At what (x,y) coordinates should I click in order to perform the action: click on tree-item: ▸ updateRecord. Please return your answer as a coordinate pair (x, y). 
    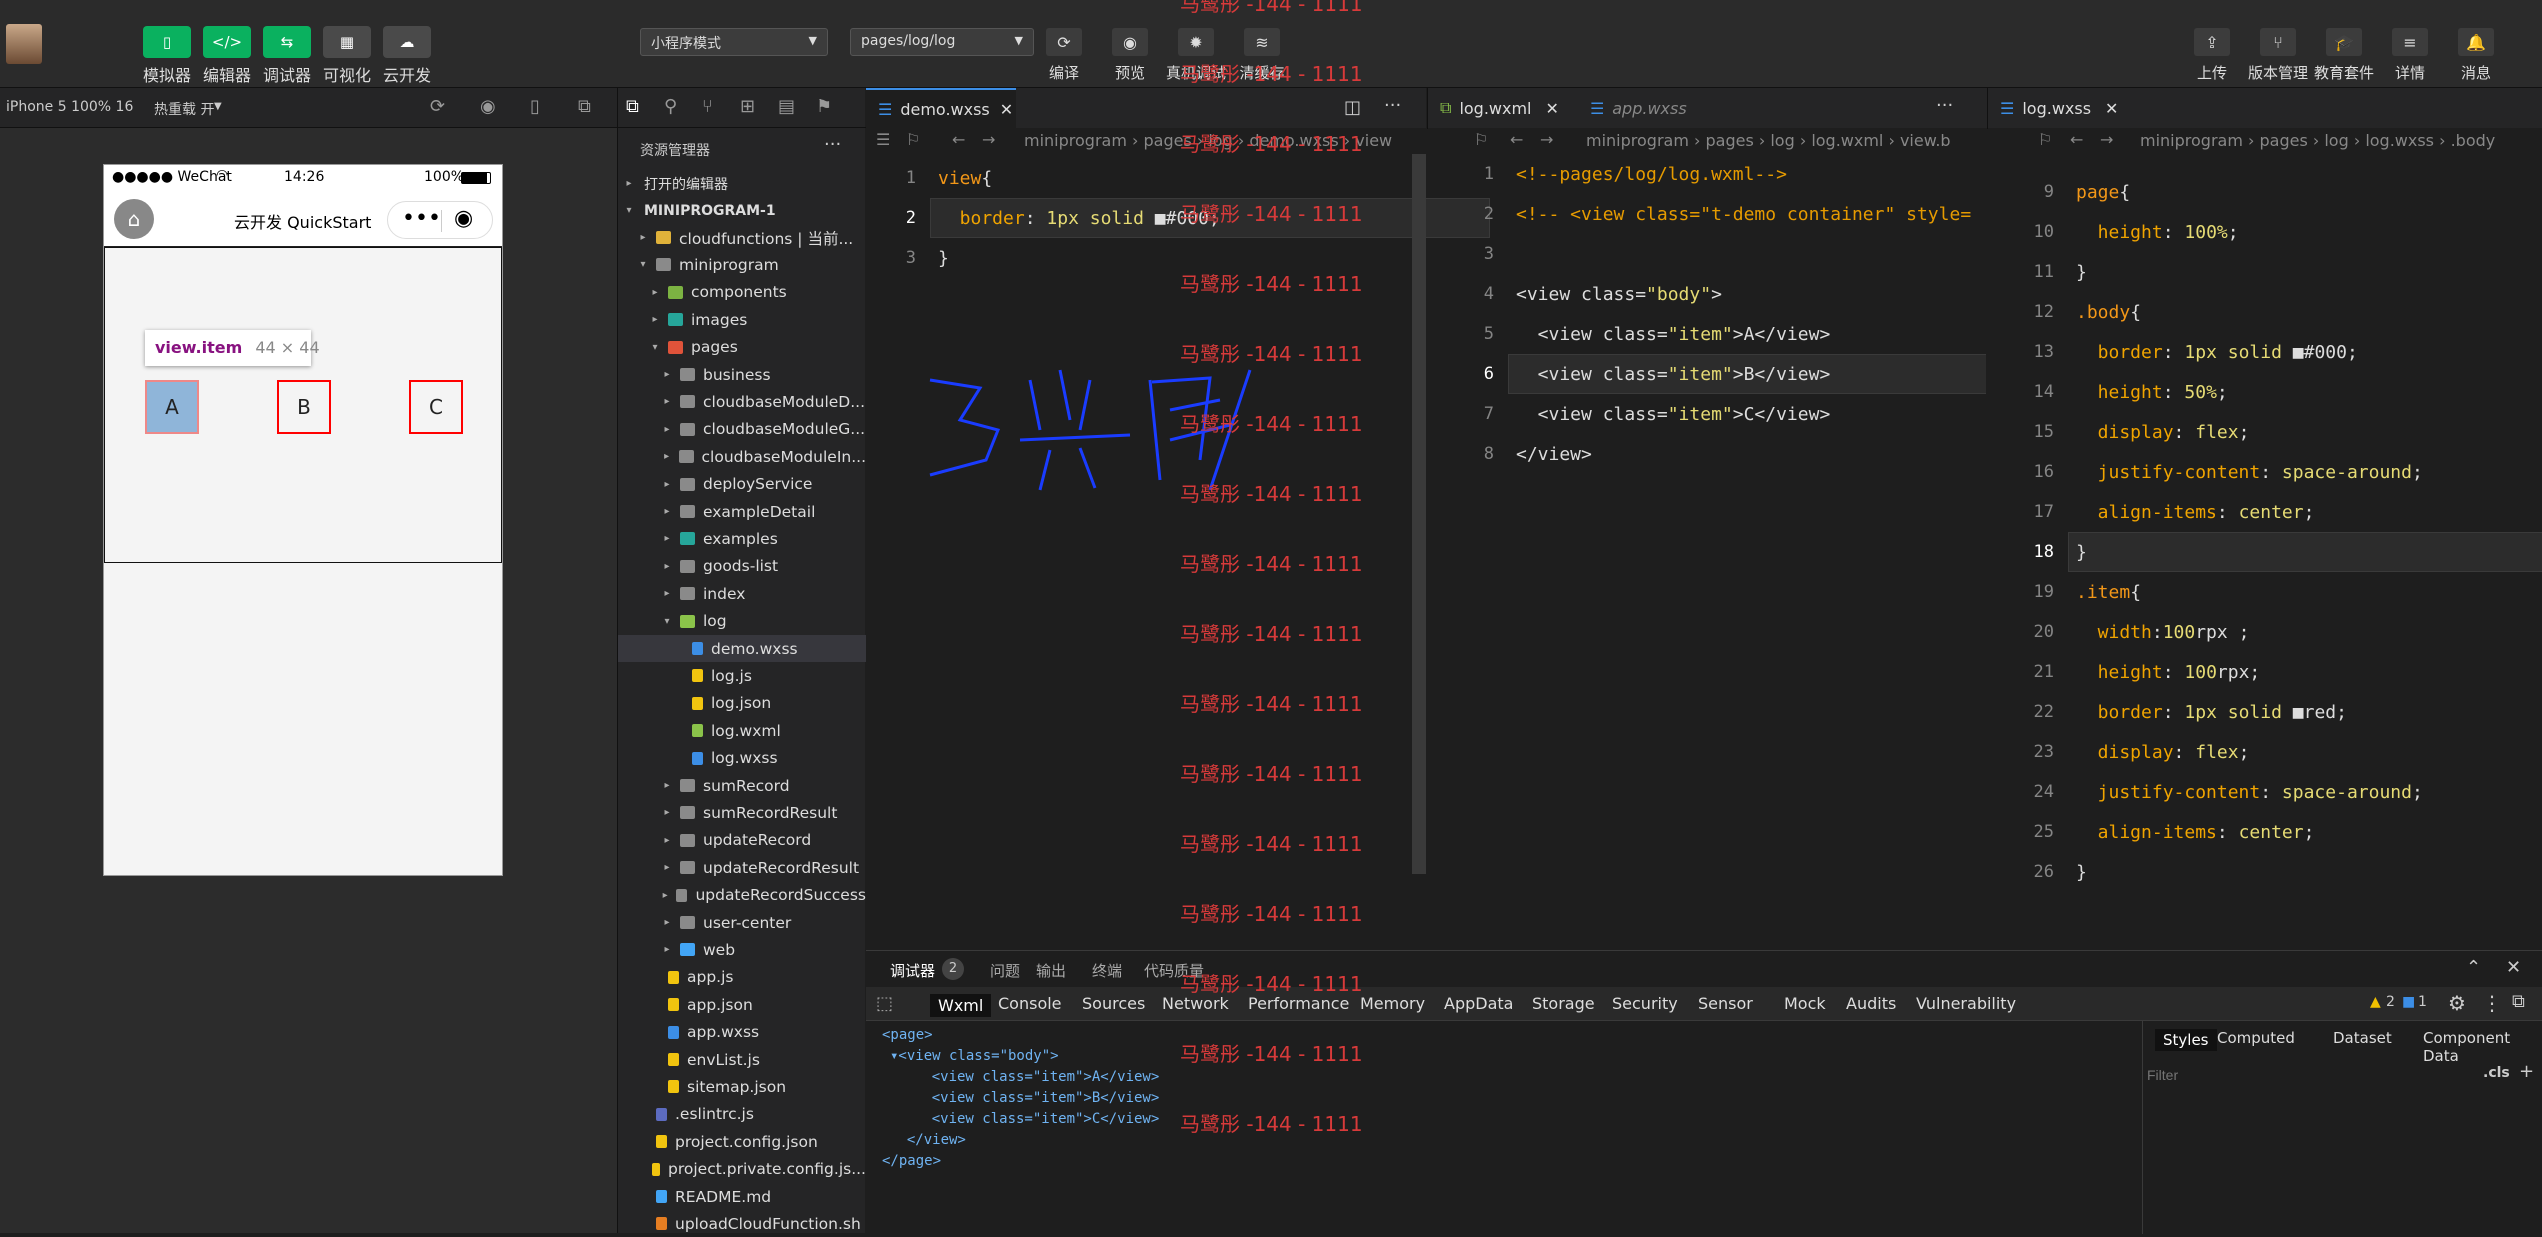
    Looking at the image, I should click on (742, 840).